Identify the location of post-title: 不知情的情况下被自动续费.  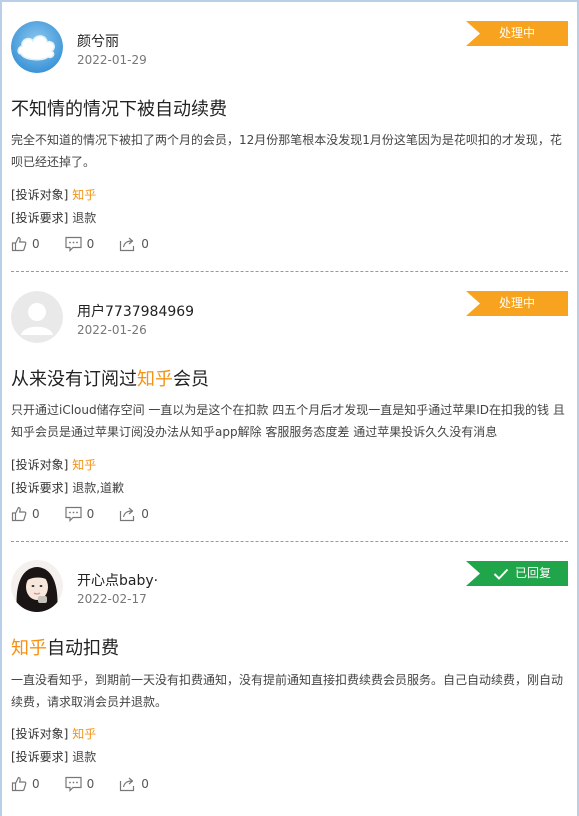
(119, 108).